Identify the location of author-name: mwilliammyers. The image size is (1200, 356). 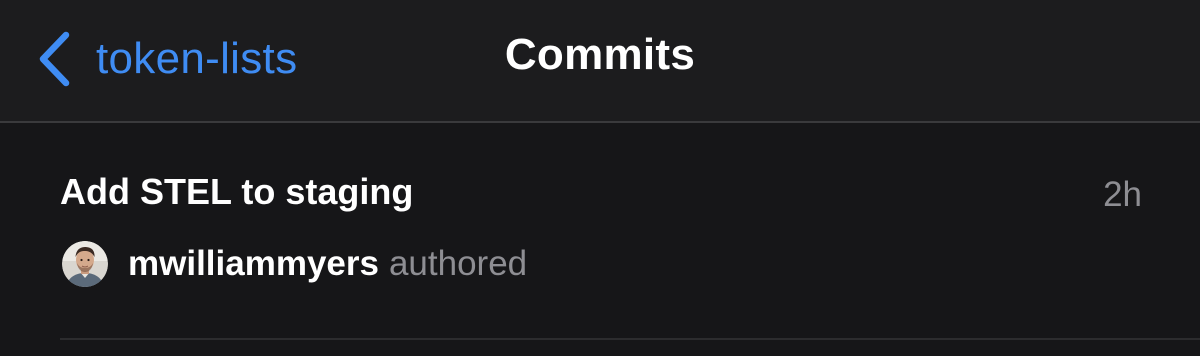
(253, 264).